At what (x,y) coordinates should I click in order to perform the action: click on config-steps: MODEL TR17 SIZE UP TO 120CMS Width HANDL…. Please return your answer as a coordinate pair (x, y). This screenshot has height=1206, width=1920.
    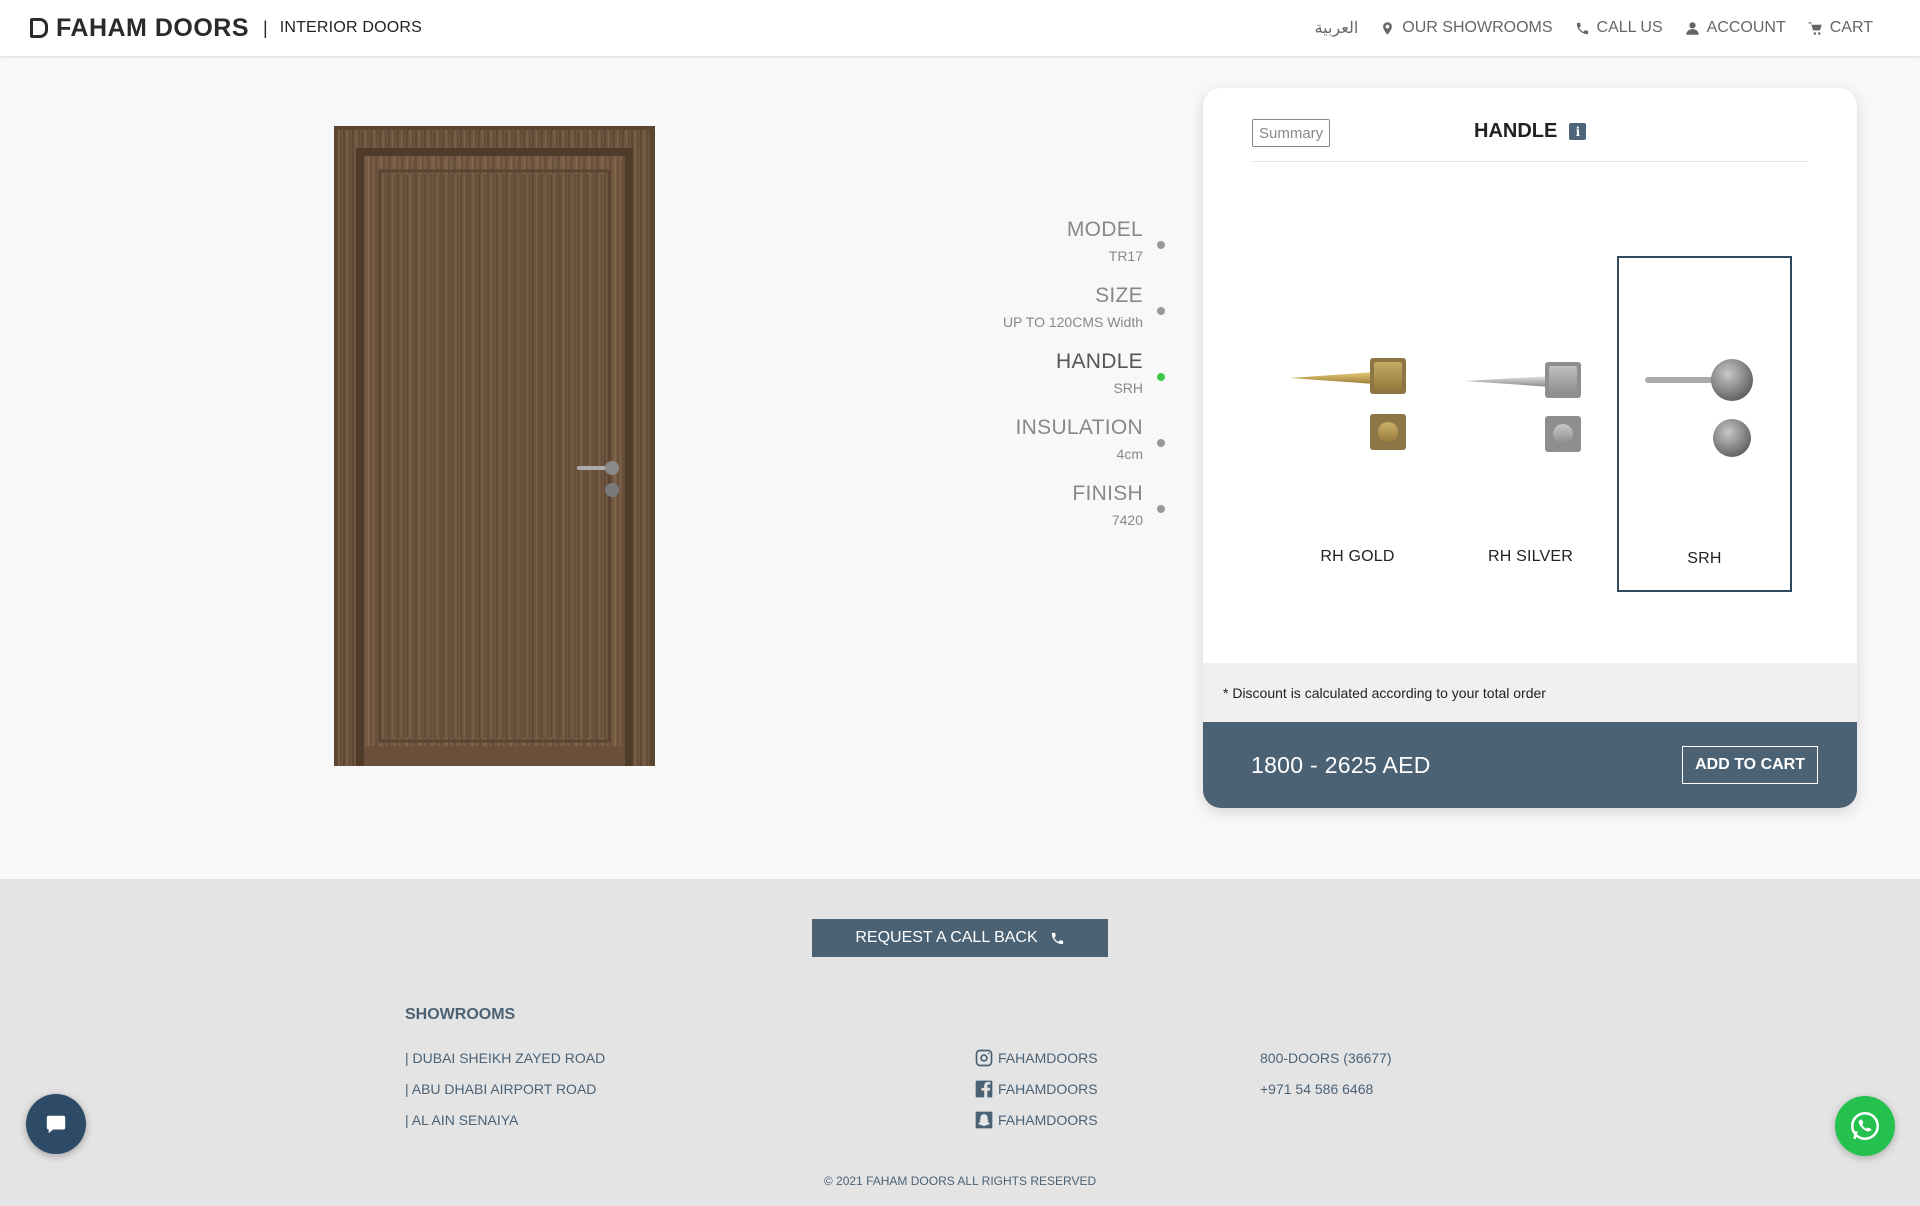
    Looking at the image, I should click on (1065, 383).